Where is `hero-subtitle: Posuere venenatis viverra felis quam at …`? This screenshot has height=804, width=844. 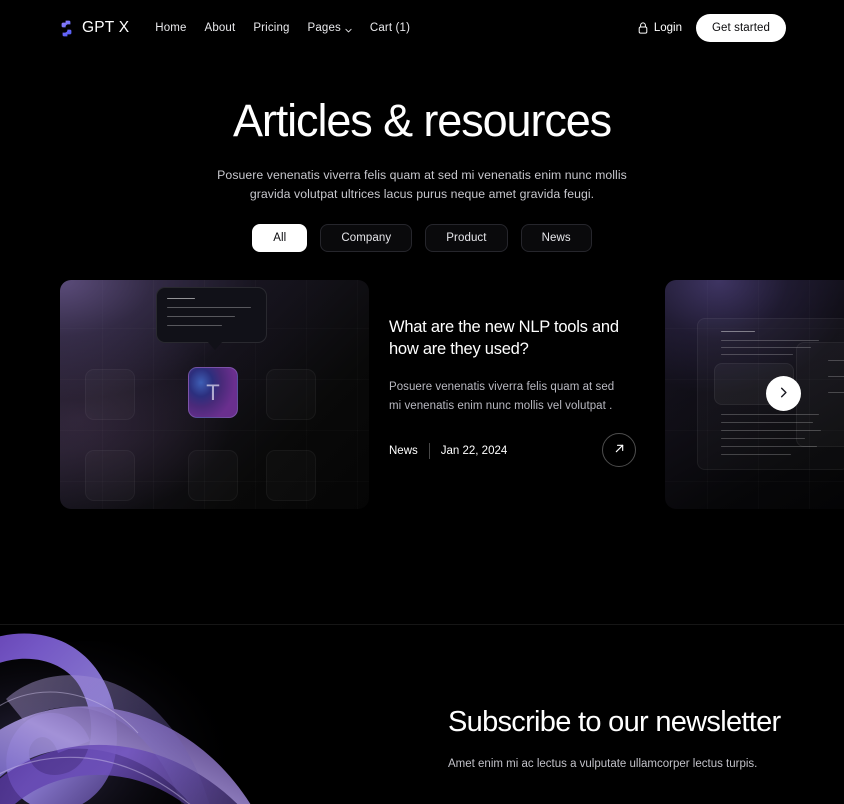
hero-subtitle: Posuere venenatis viverra felis quam at … is located at coordinates (422, 185).